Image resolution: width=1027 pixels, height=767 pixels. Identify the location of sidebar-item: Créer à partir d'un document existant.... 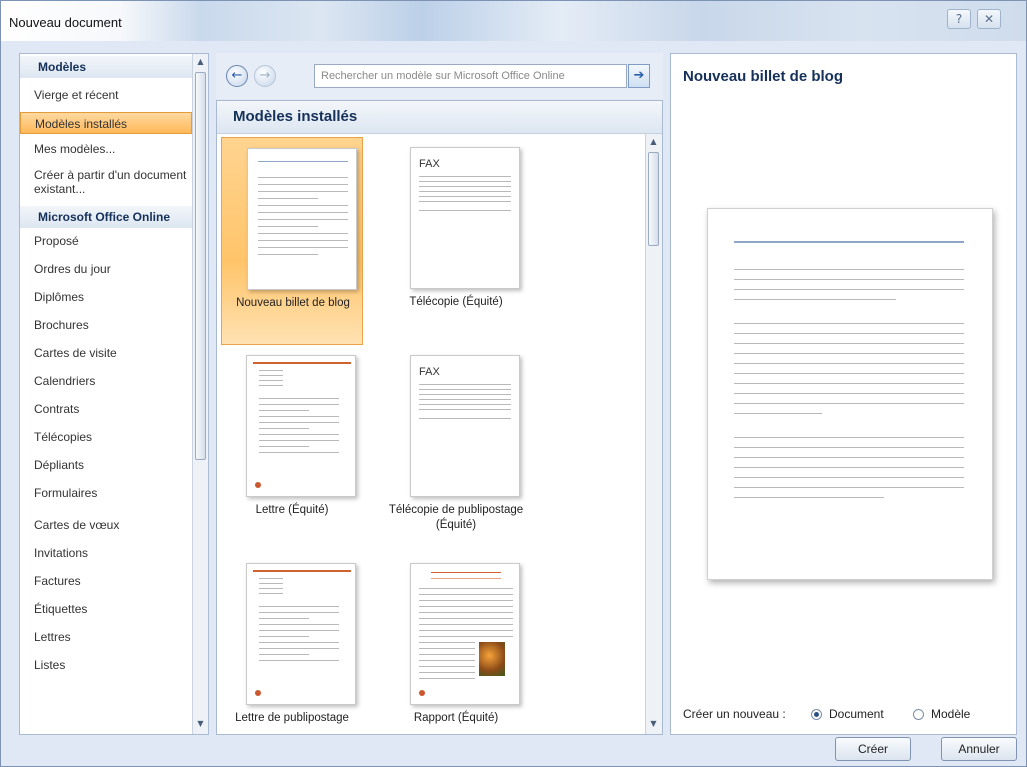
(106, 182).